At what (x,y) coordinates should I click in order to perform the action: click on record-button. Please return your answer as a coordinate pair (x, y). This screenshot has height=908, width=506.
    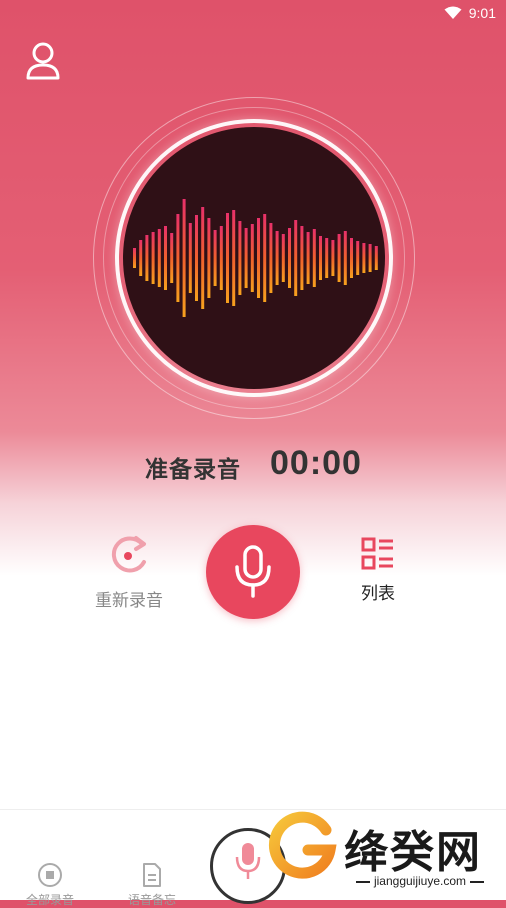
    Looking at the image, I should click on (253, 572).